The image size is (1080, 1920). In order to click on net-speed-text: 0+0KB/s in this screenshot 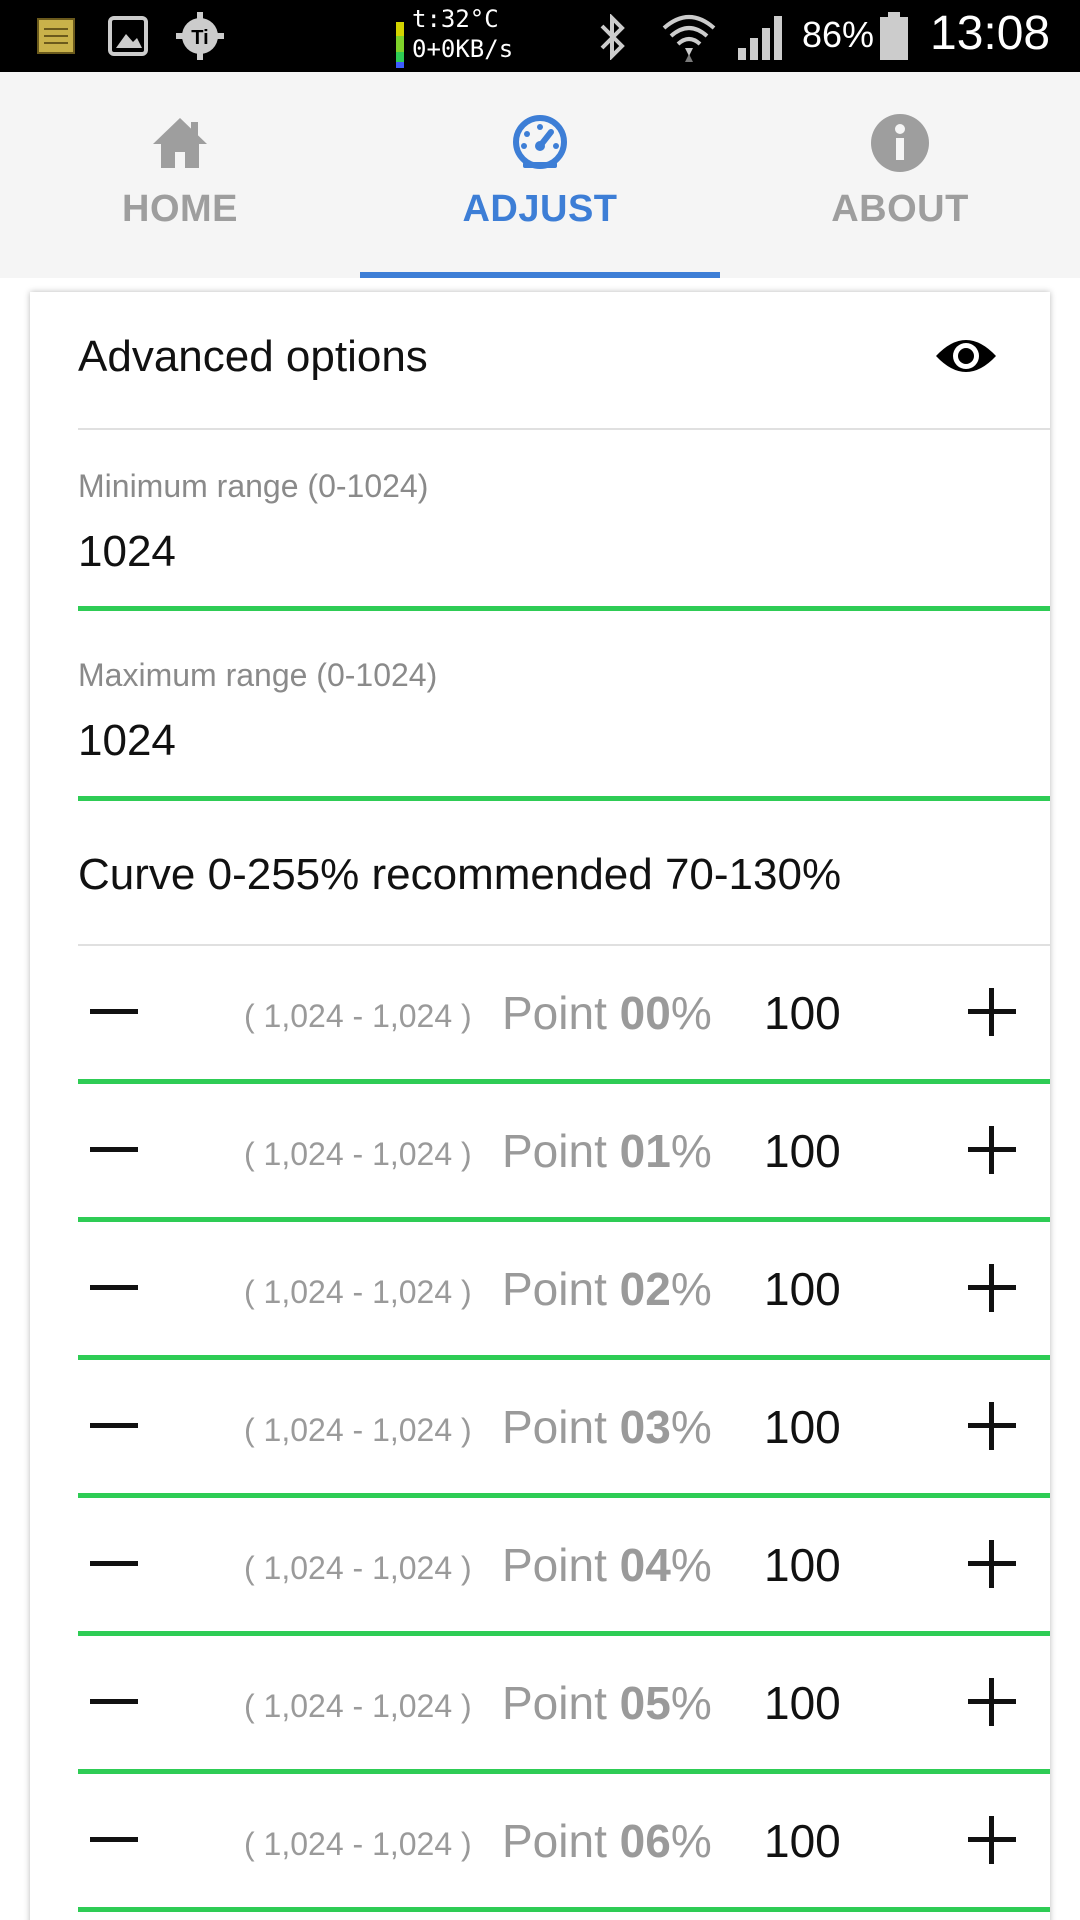, I will do `click(463, 49)`.